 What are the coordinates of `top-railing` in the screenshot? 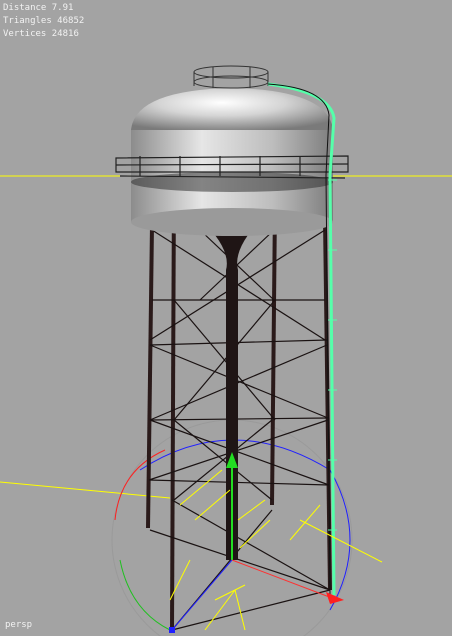 It's located at (231, 77).